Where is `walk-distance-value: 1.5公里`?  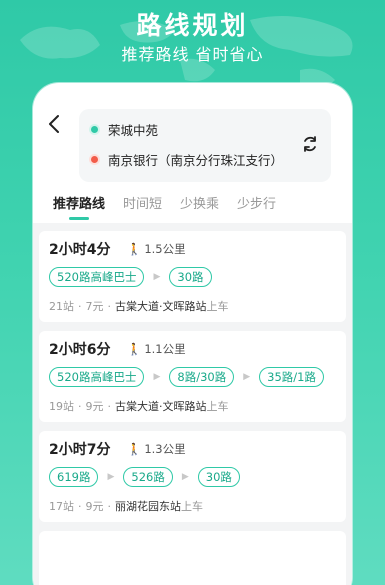
walk-distance-value: 1.5公里 is located at coordinates (165, 249).